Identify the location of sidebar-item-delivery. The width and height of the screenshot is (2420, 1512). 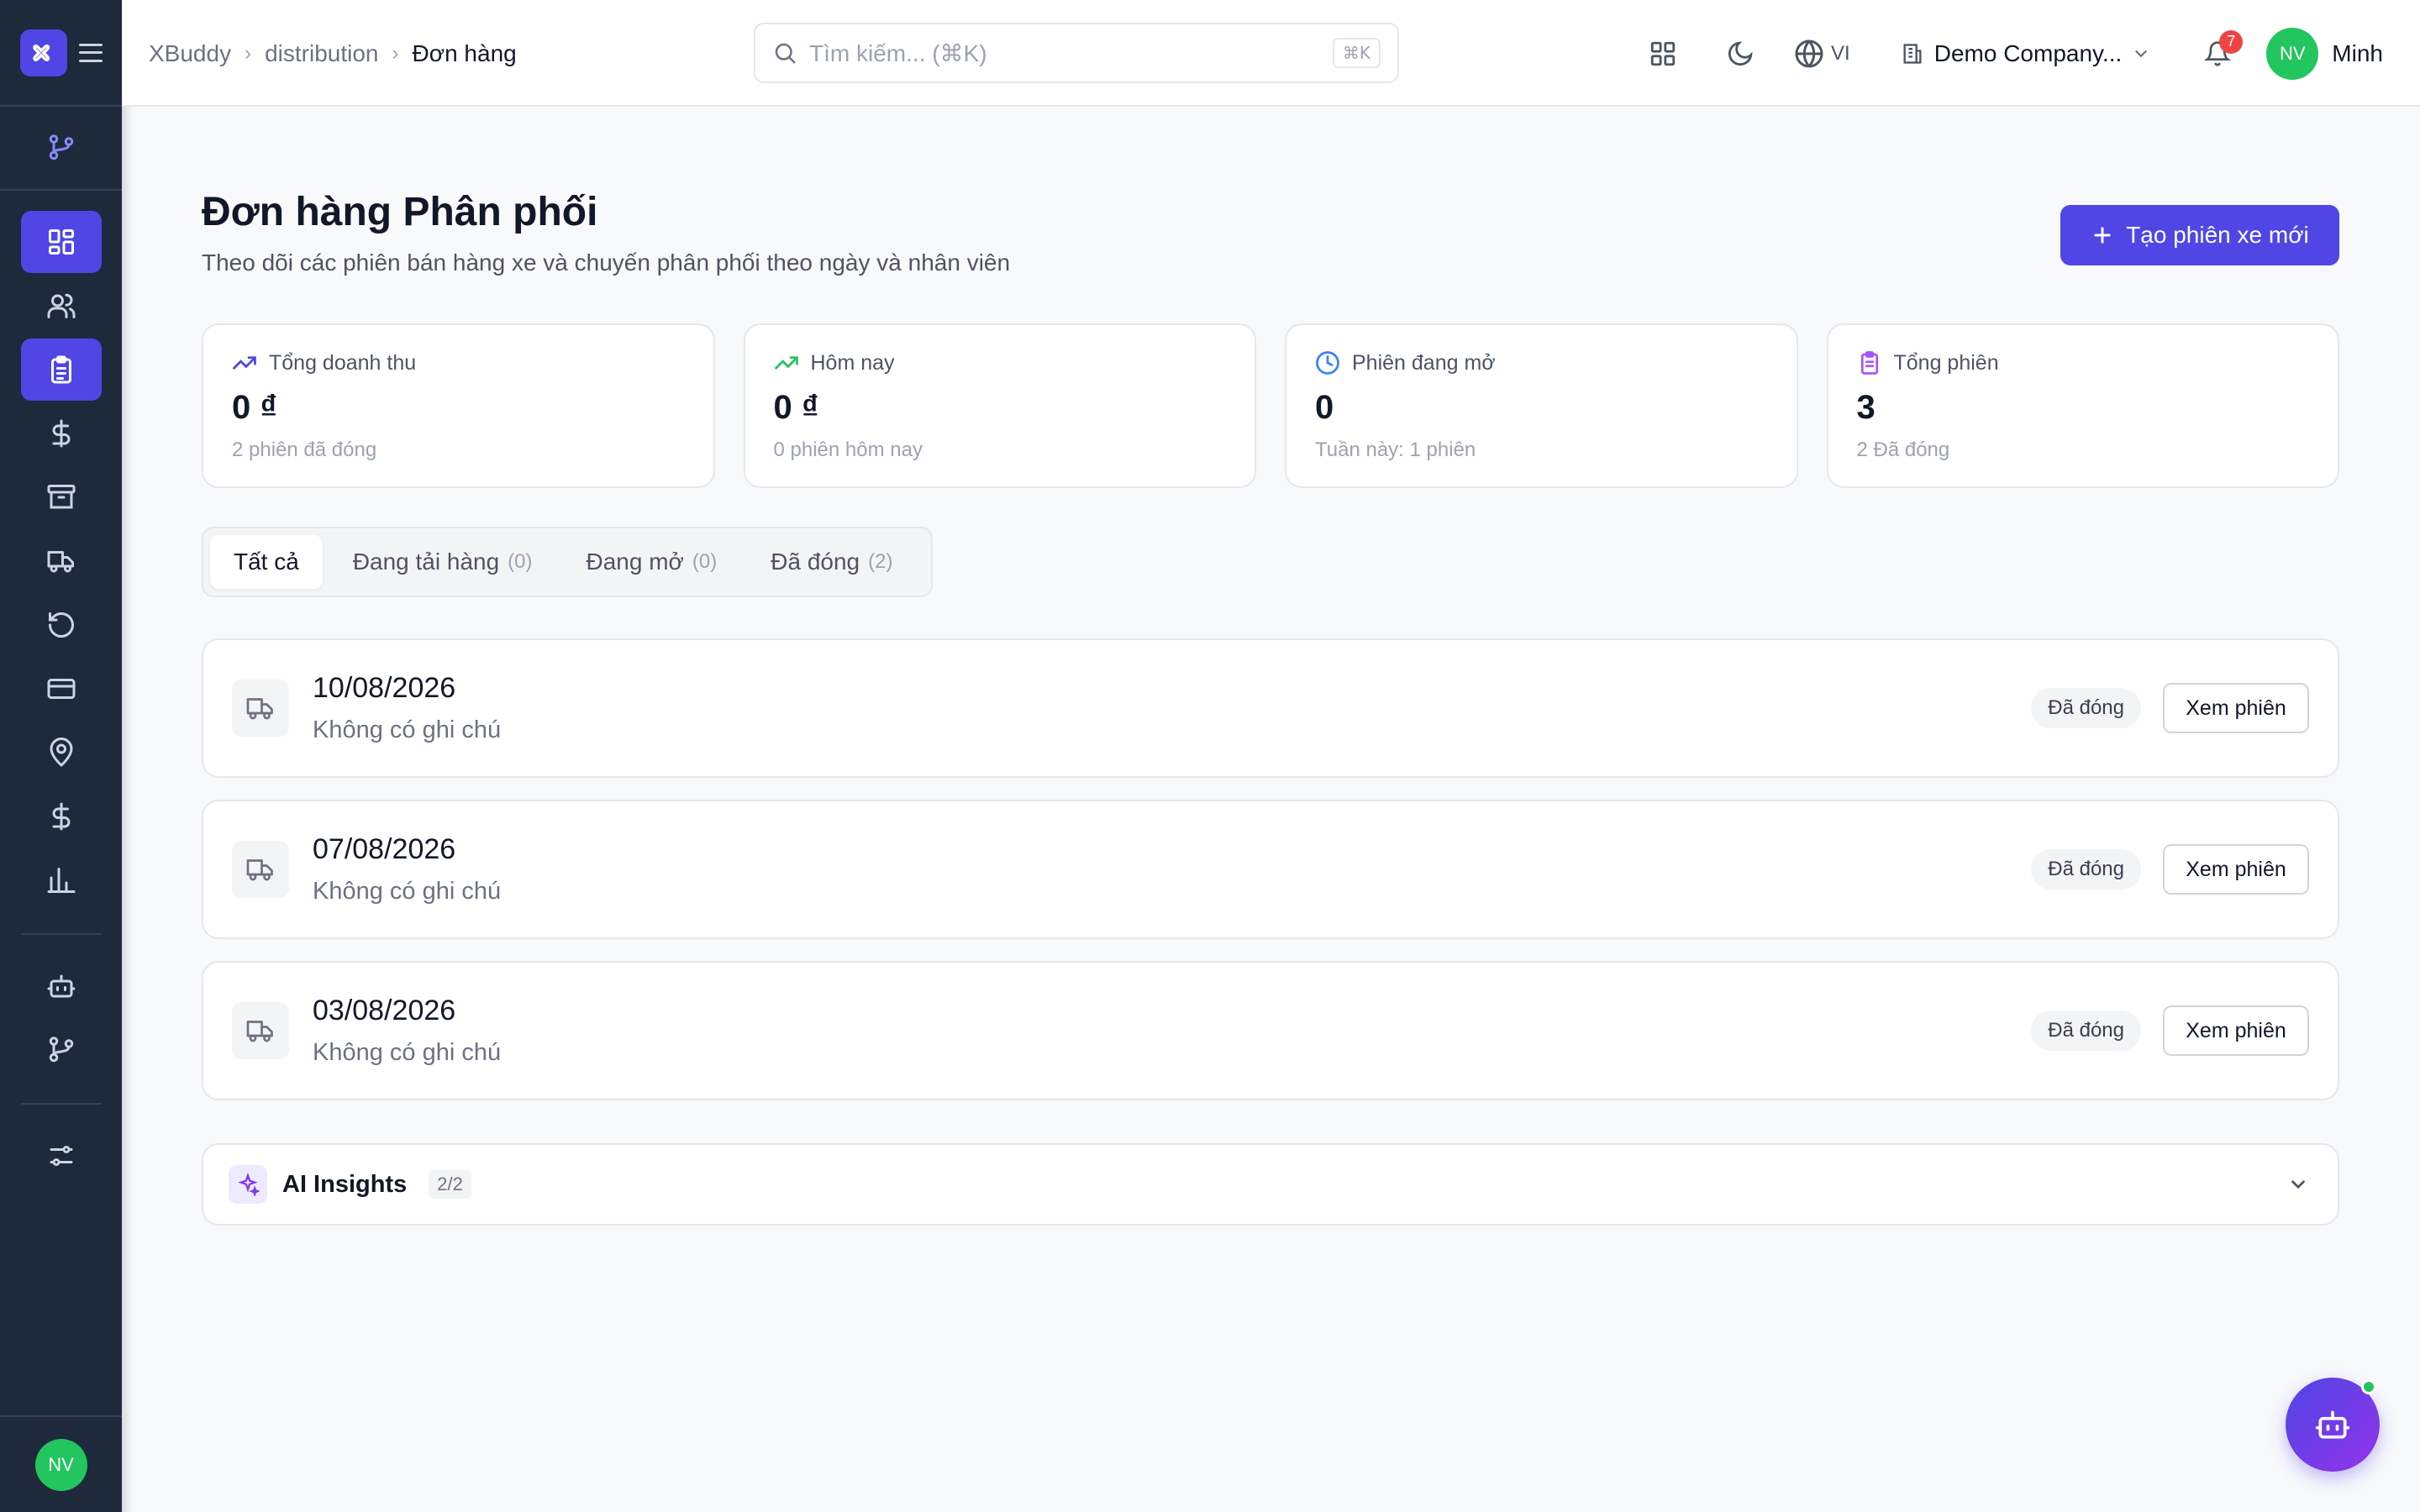
(62, 561).